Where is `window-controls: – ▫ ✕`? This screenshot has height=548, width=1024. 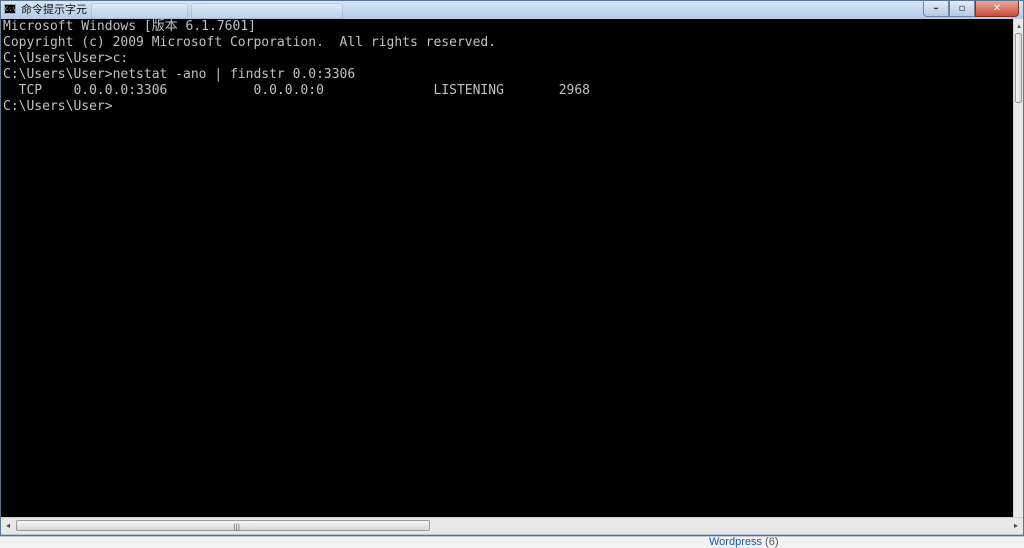
window-controls: – ▫ ✕ is located at coordinates (971, 9).